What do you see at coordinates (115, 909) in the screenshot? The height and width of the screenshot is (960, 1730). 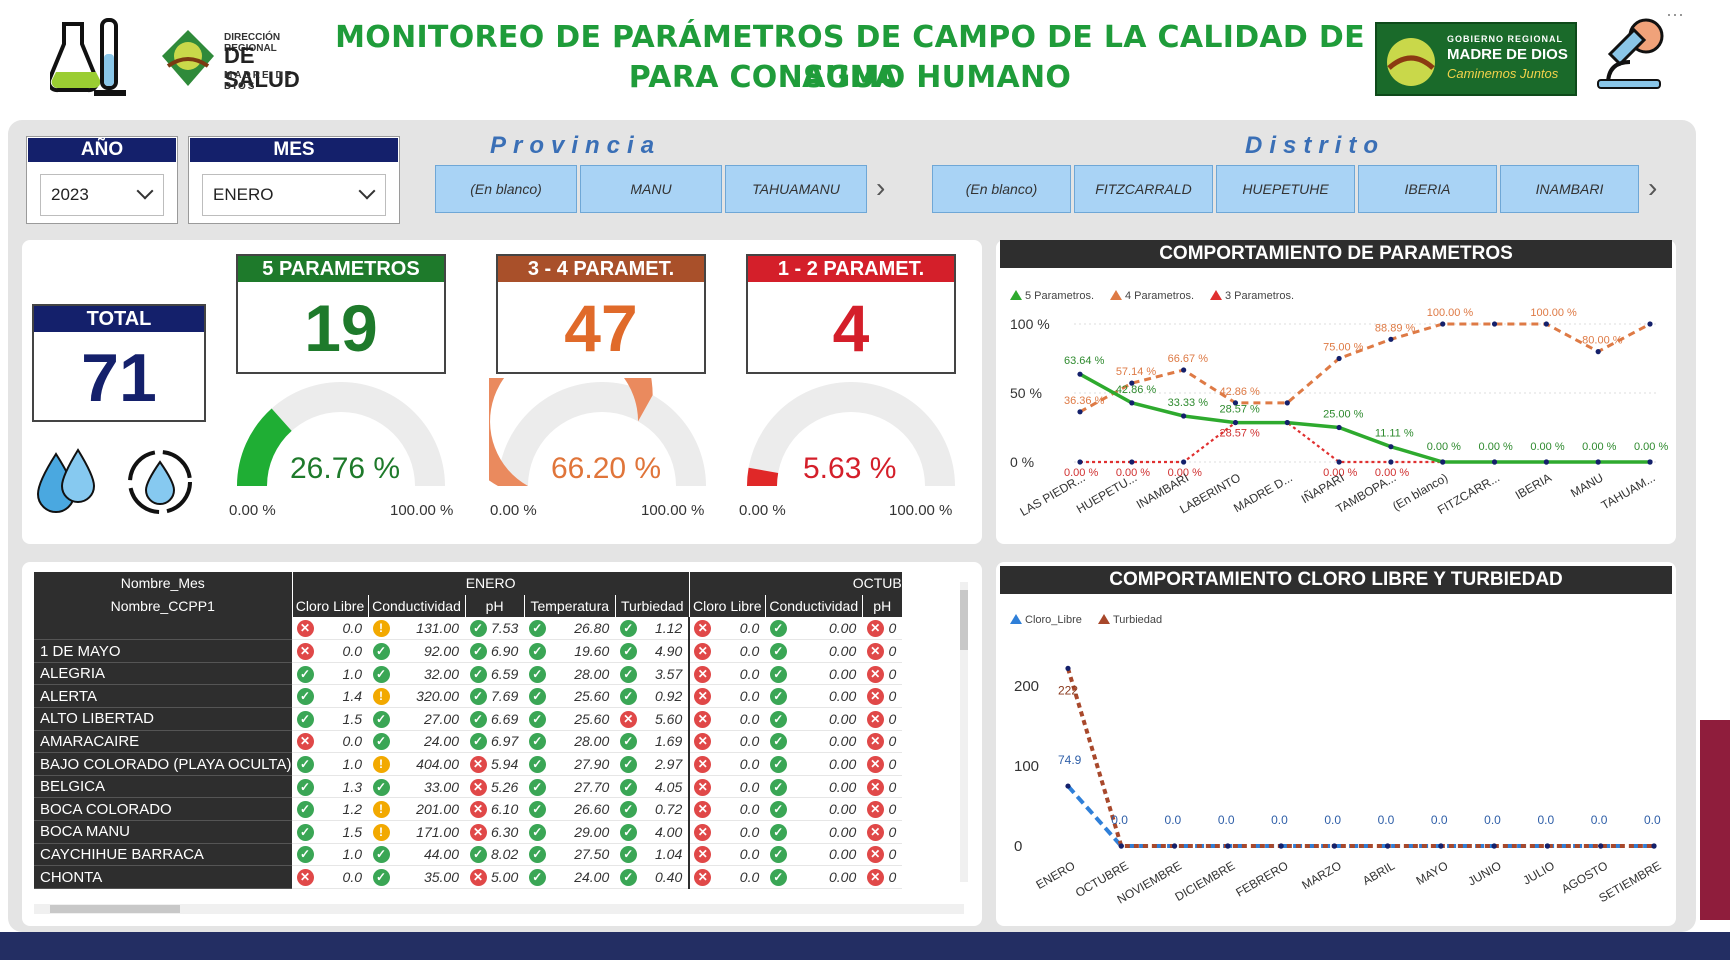 I see `table-horizontal-scroll-thumb` at bounding box center [115, 909].